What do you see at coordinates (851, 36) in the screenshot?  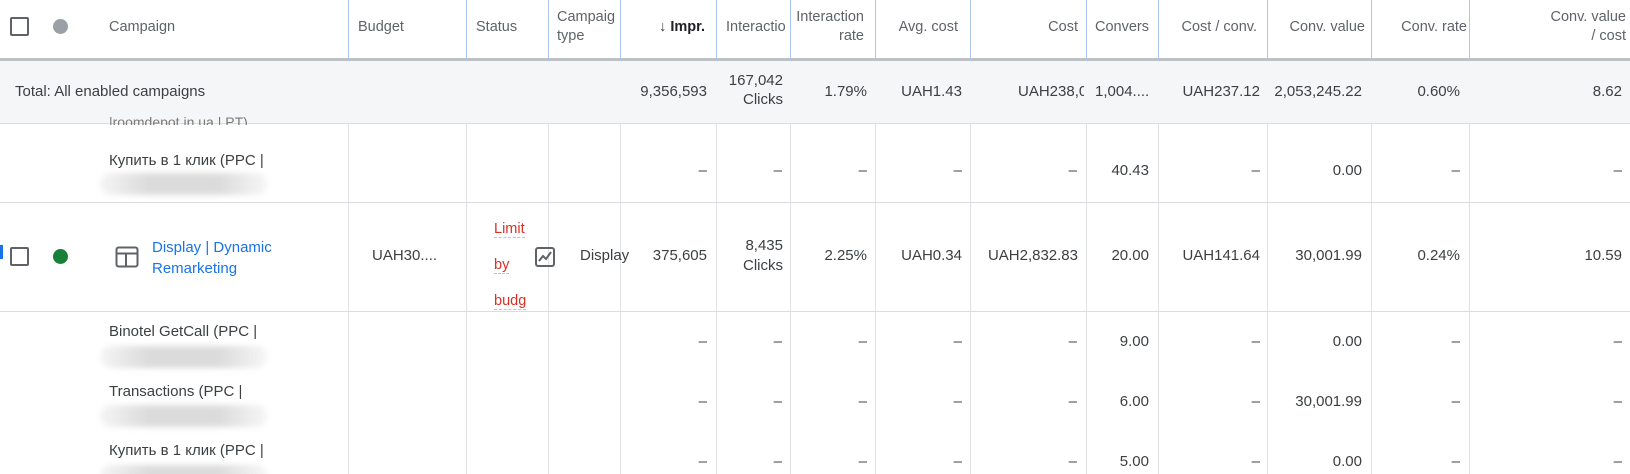 I see `col-interaction-rate-label-2: rate` at bounding box center [851, 36].